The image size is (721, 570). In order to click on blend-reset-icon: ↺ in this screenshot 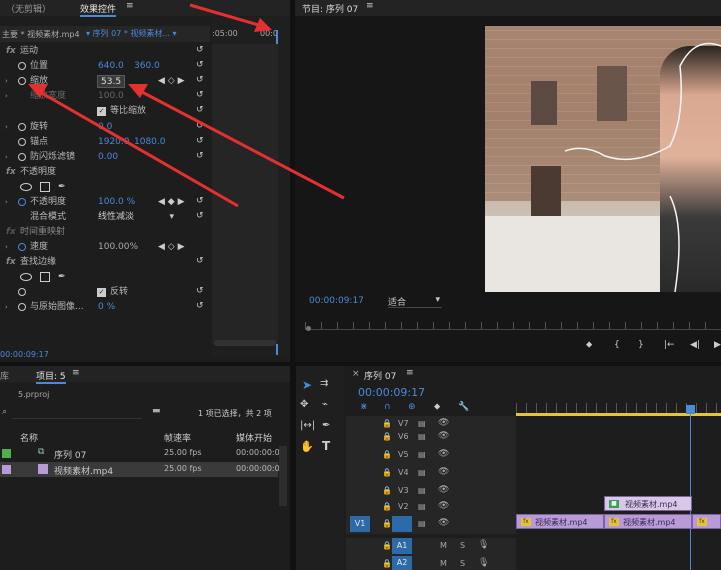, I will do `click(200, 216)`.